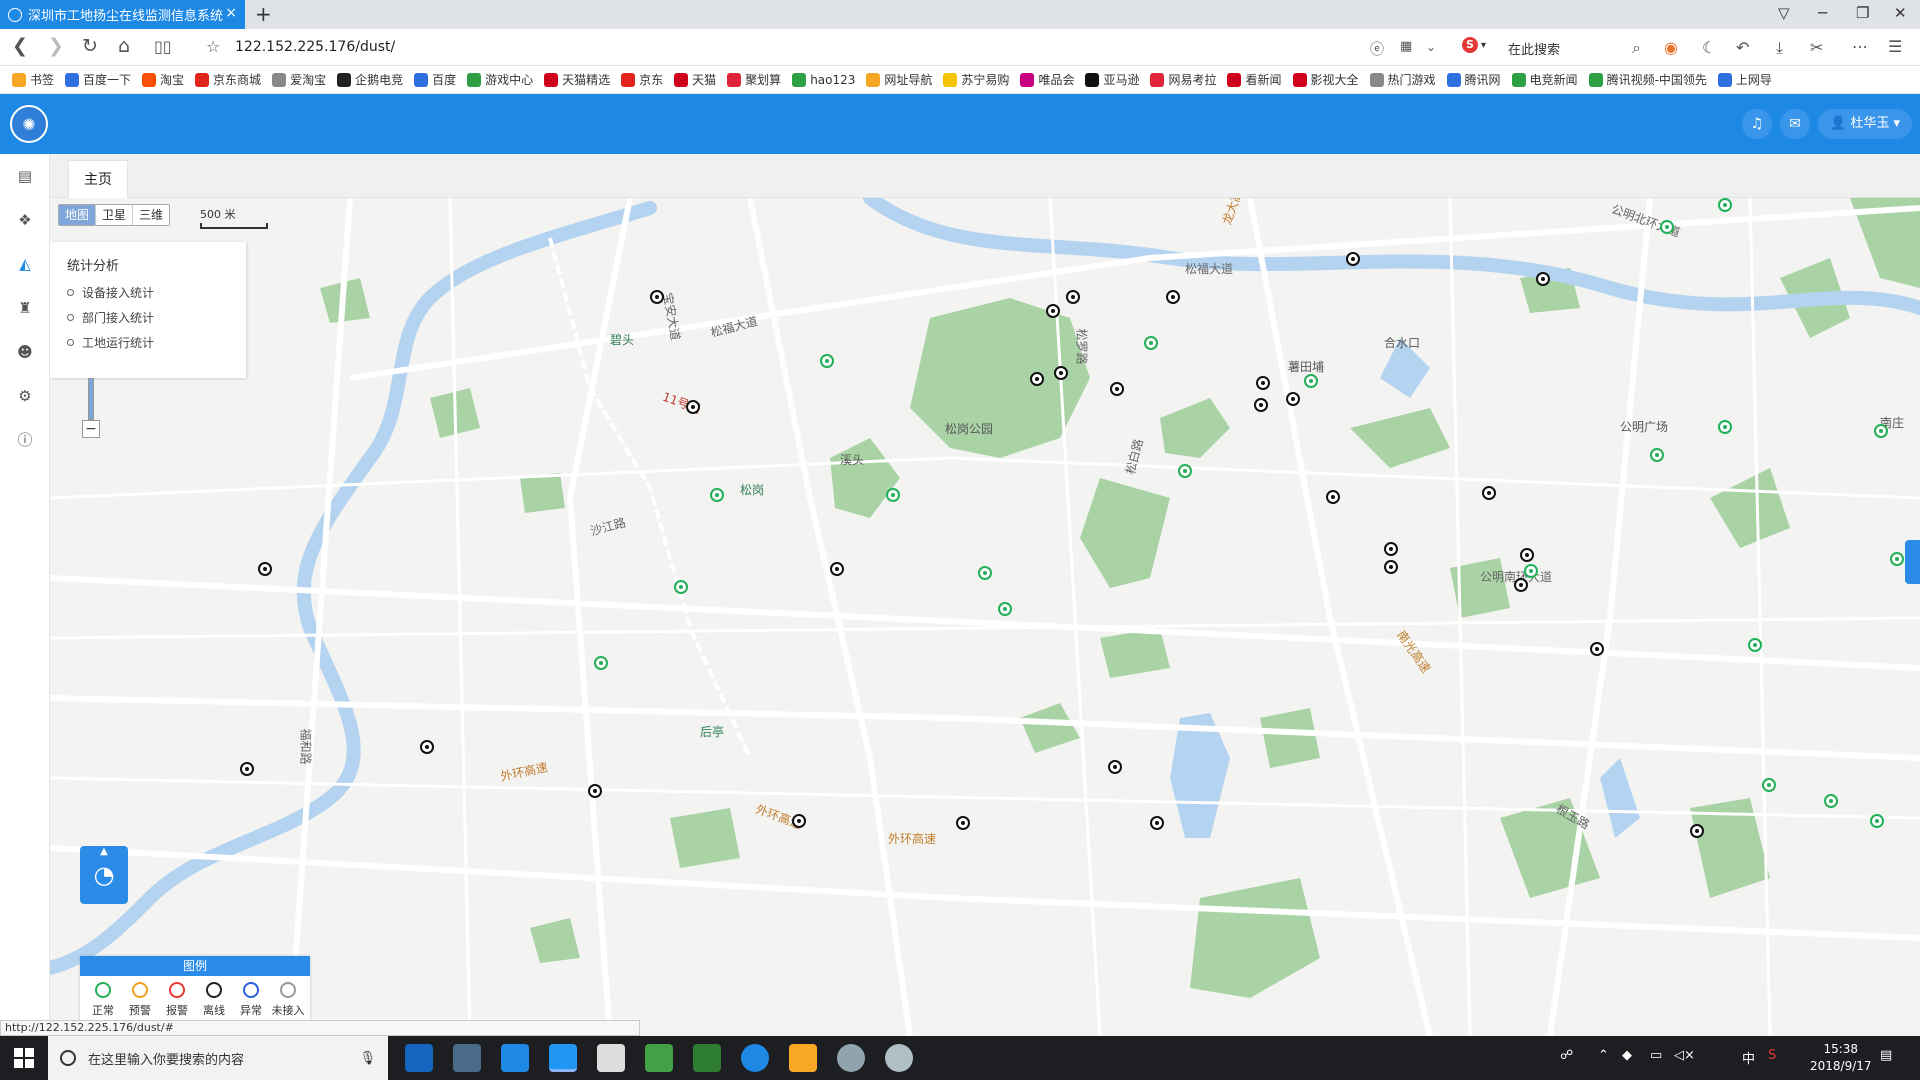 Image resolution: width=1920 pixels, height=1080 pixels. Describe the element at coordinates (754, 79) in the screenshot. I see `bookmark-item: 聚划算` at that location.